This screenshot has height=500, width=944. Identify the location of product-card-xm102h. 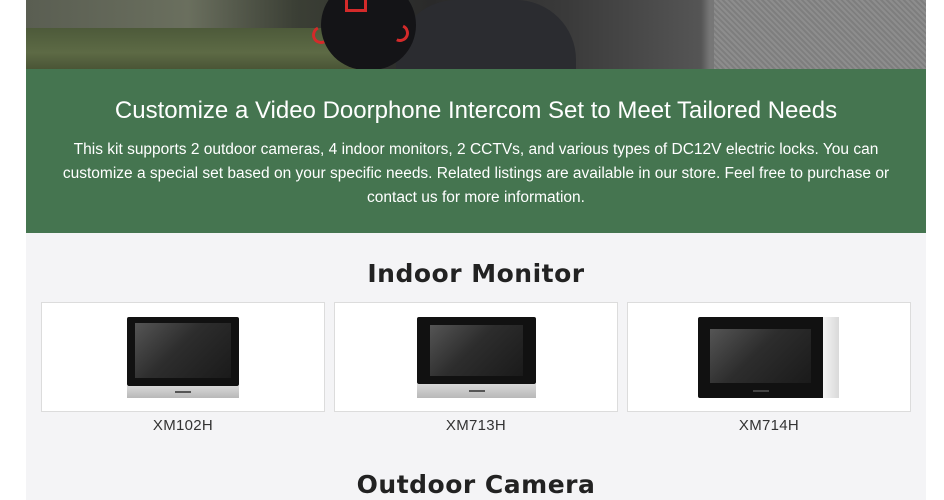
(183, 357).